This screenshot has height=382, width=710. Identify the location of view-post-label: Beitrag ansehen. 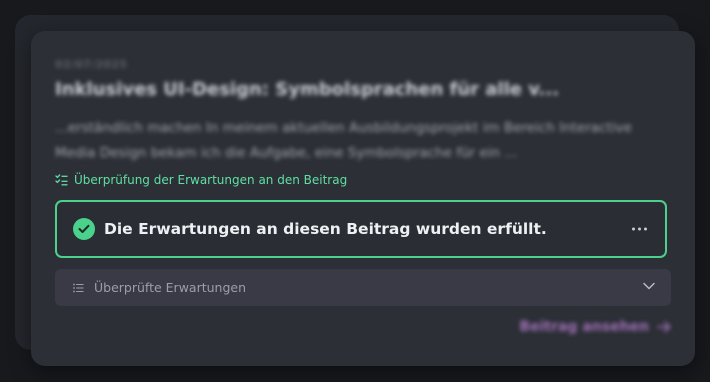
(584, 327).